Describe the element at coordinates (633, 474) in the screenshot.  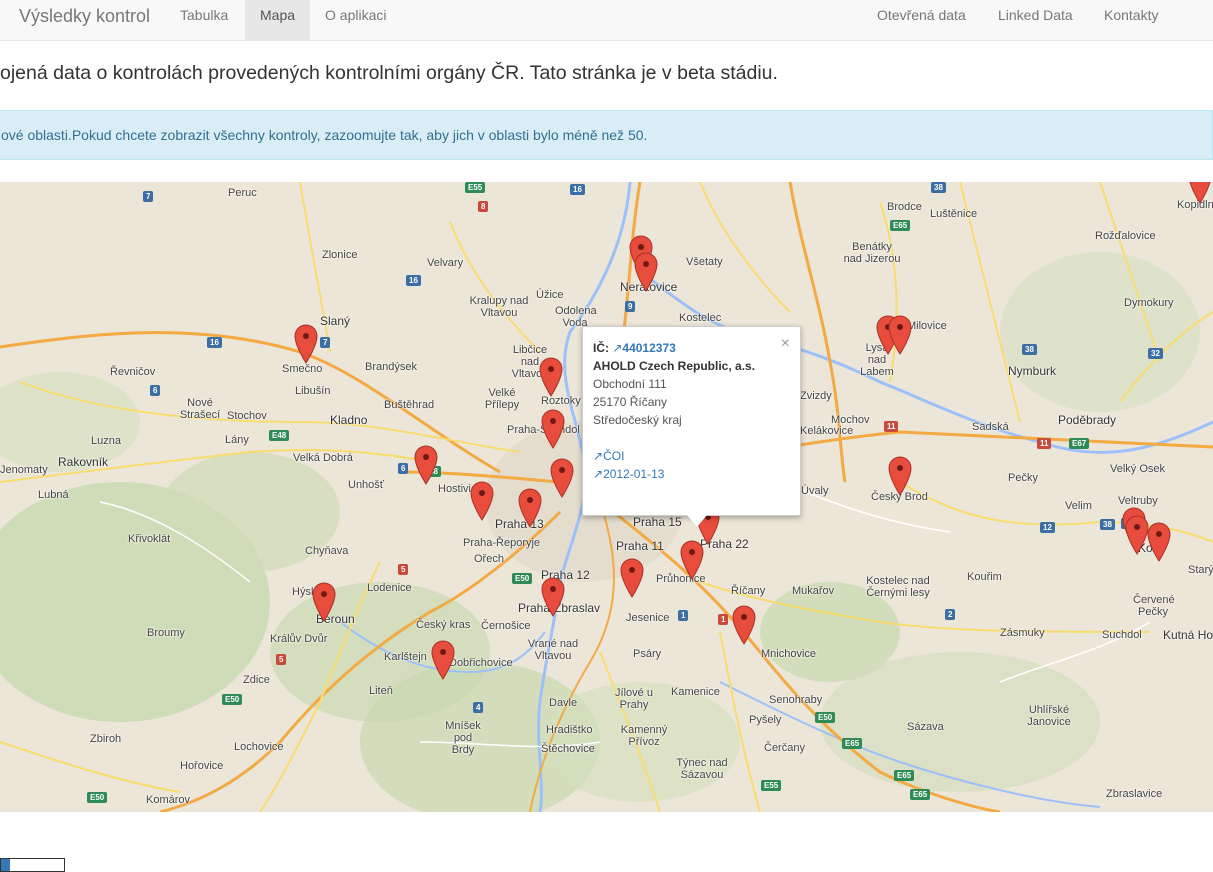
I see `date-link: 2012-01-13` at that location.